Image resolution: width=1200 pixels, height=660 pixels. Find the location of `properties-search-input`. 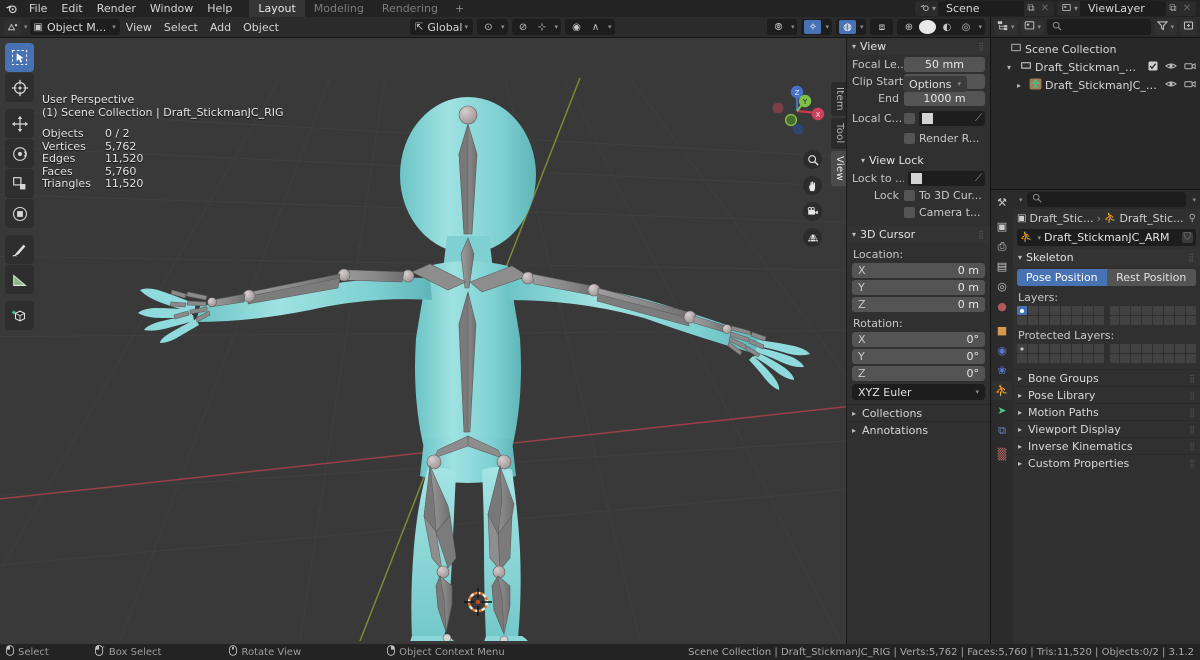

properties-search-input is located at coordinates (1106, 199).